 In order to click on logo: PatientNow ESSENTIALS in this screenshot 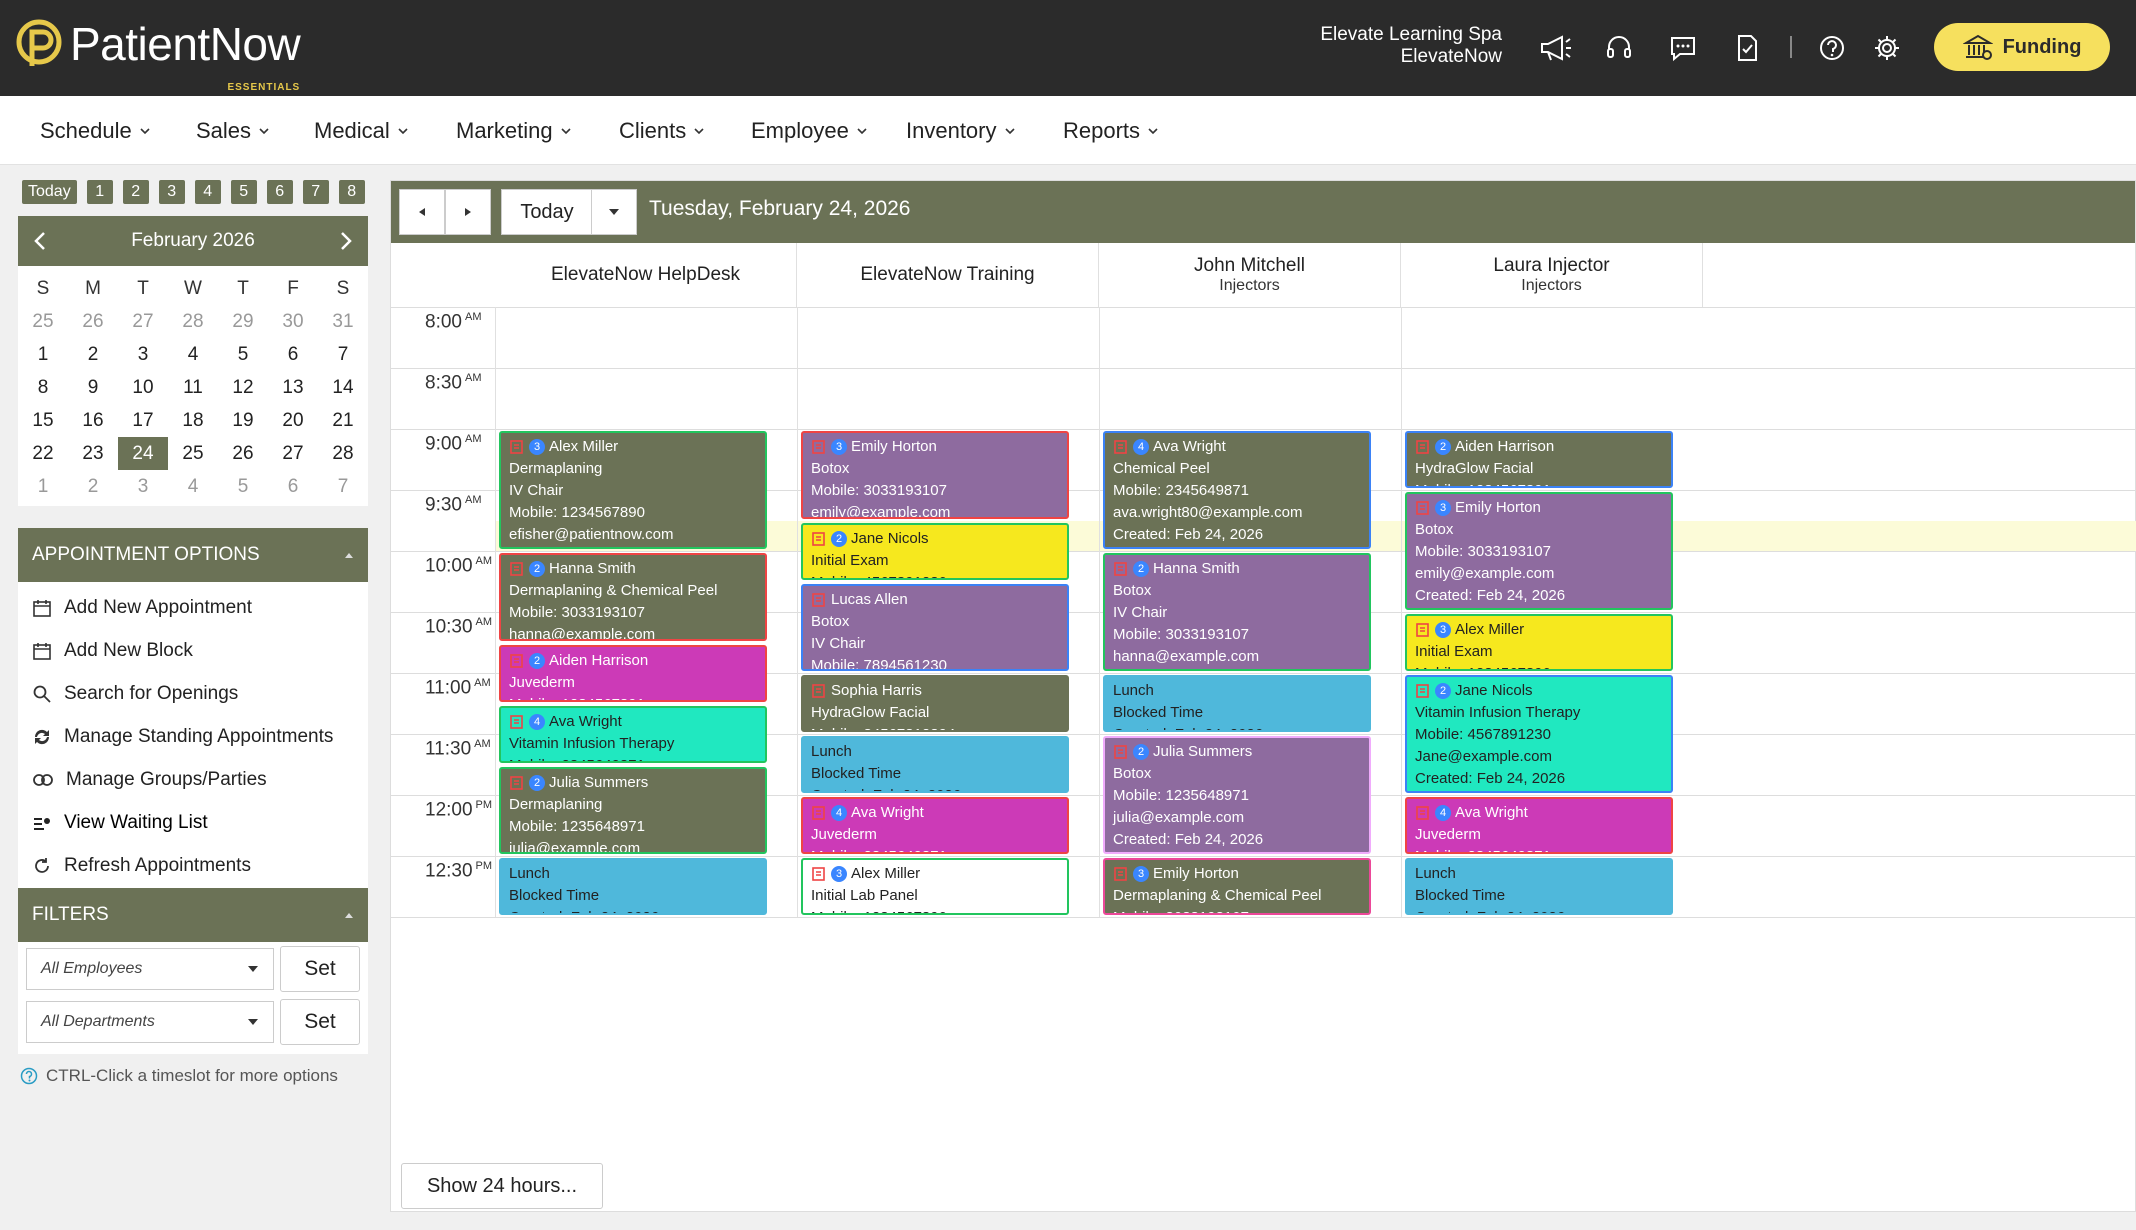, I will do `click(158, 55)`.